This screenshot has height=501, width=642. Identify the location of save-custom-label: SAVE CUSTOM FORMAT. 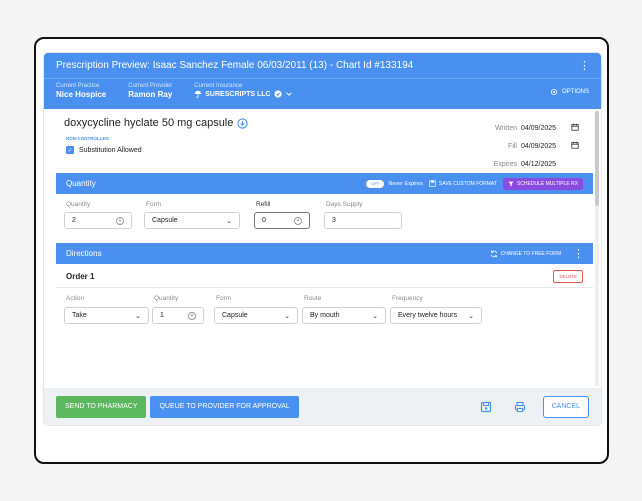
(467, 183).